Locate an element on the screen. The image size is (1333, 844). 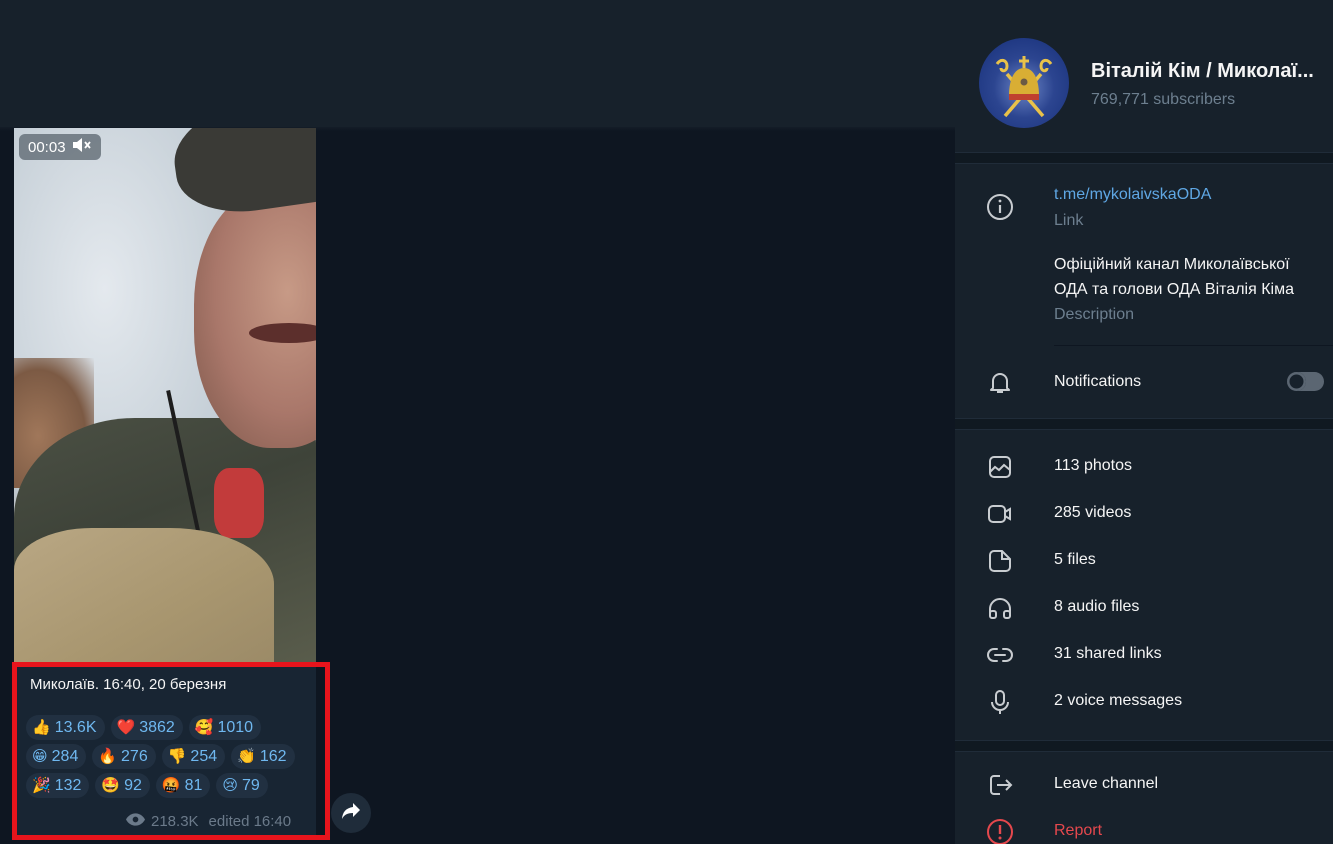
views-count: 218.3K is located at coordinates (175, 821).